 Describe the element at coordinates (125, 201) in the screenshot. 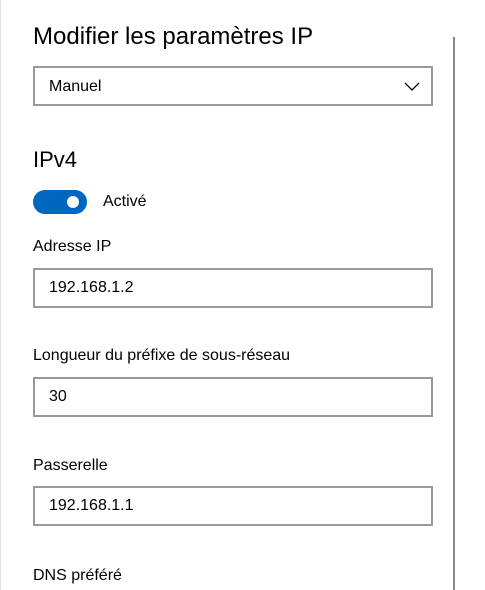

I see `ipv4-toggle-label: Activé` at that location.